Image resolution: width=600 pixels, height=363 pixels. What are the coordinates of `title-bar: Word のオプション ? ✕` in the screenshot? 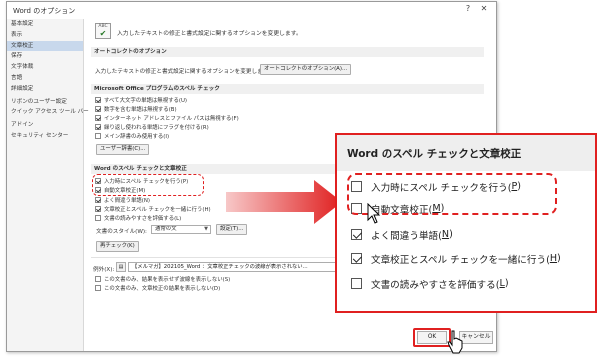 It's located at (251, 10).